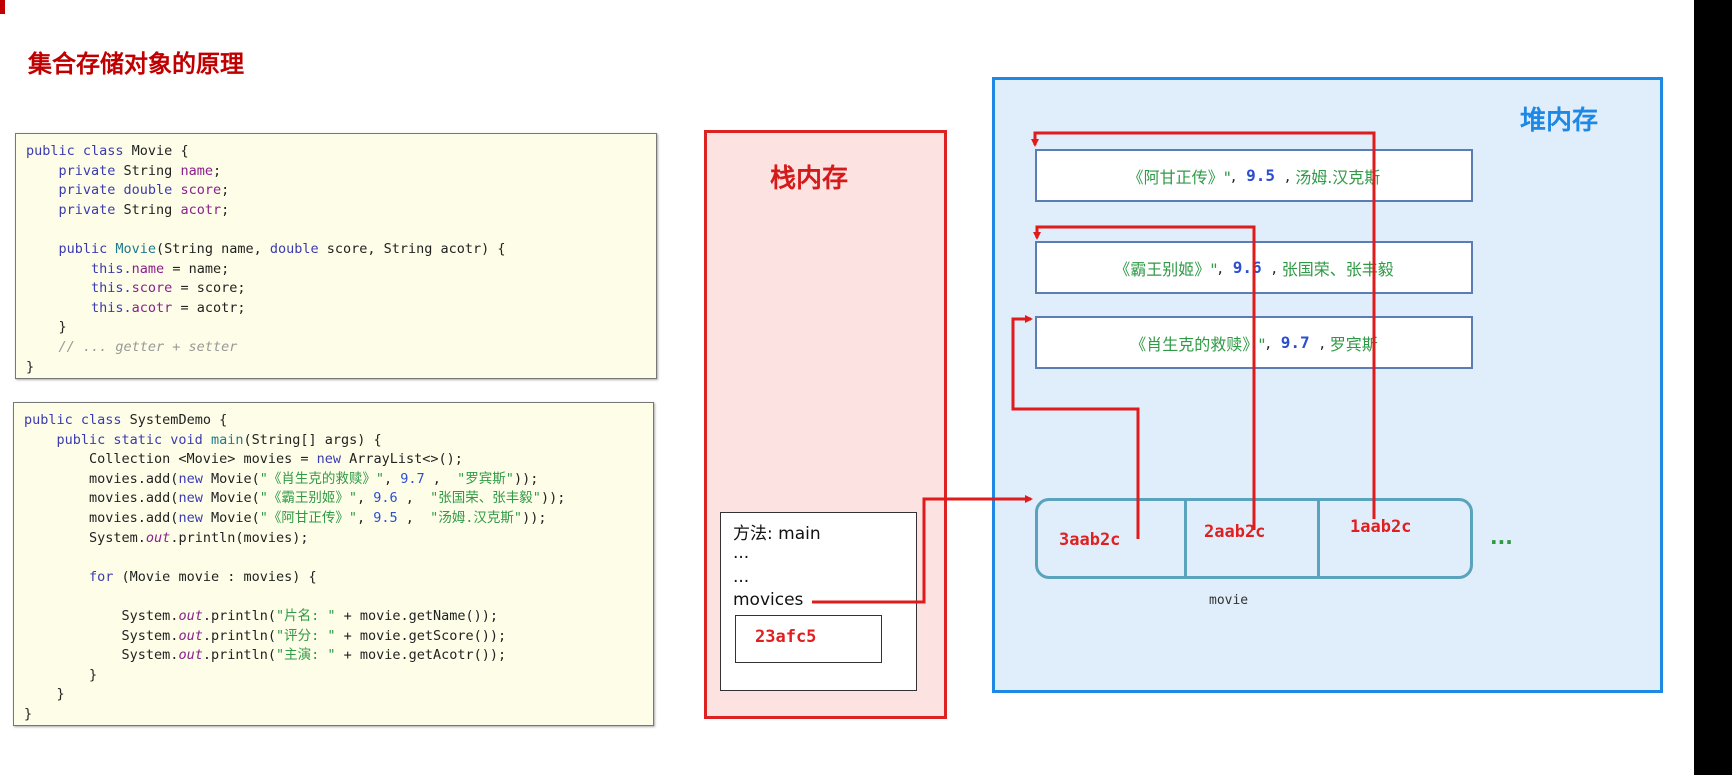 This screenshot has width=1732, height=775. I want to click on stack-to-array-arrow, so click(922, 549).